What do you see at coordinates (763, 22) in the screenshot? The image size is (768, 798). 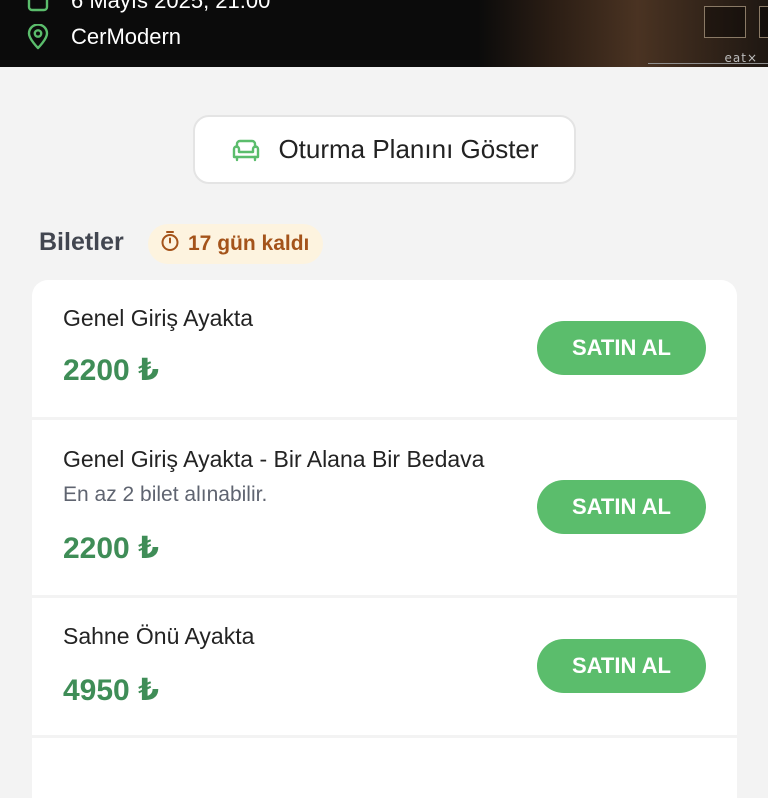 I see `banner-poster-right` at bounding box center [763, 22].